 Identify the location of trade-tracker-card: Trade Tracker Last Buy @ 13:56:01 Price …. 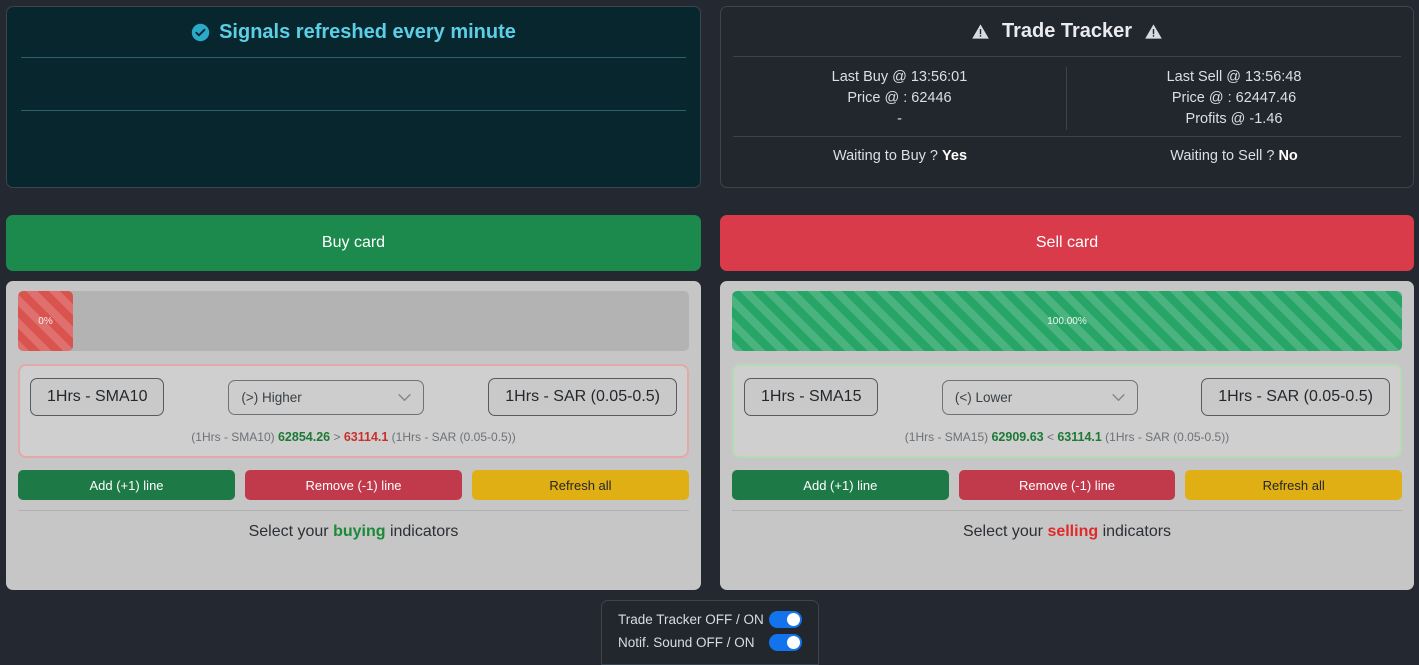
(1067, 97).